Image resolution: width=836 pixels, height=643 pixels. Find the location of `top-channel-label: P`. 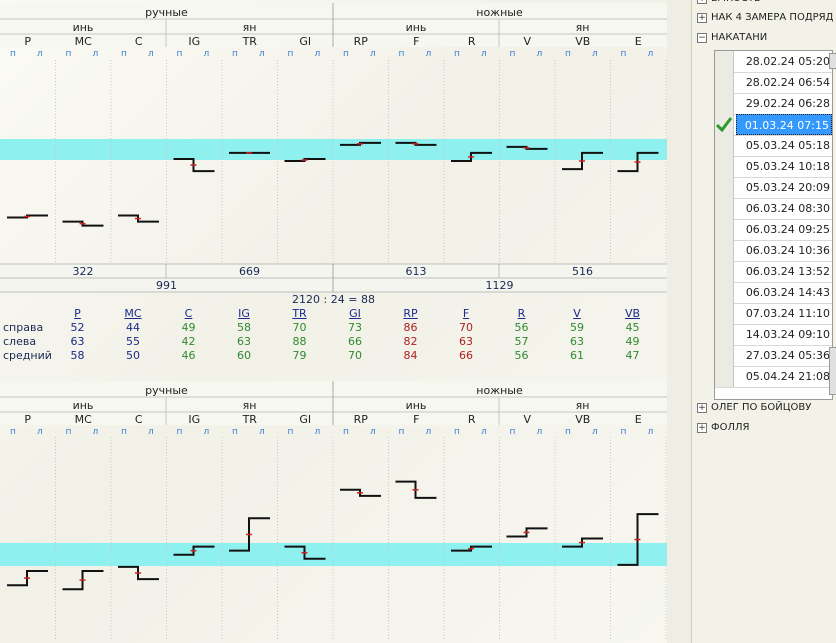

top-channel-label: P is located at coordinates (28, 41).